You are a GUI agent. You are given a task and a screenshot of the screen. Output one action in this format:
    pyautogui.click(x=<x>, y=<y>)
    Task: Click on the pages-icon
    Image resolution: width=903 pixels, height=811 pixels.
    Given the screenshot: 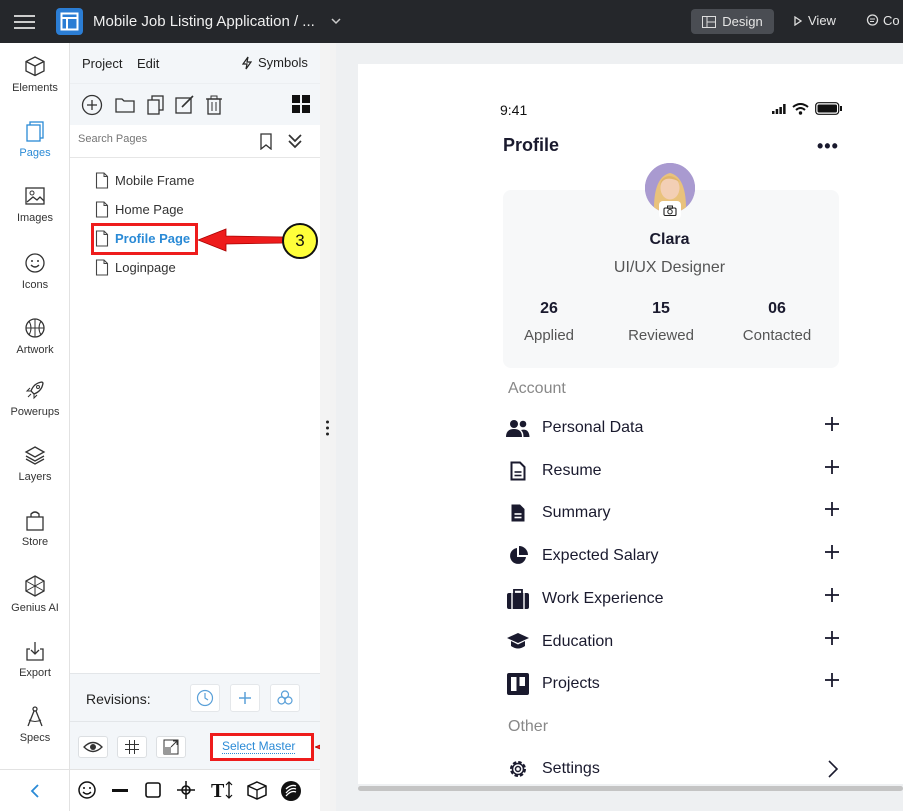 What is the action you would take?
    pyautogui.click(x=35, y=131)
    